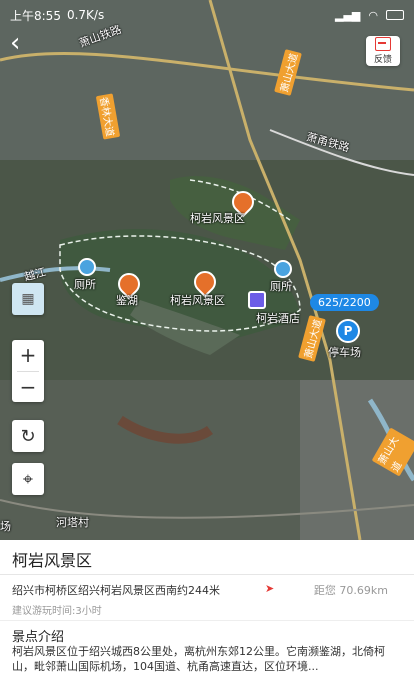 This screenshot has width=414, height=675. What do you see at coordinates (85, 284) in the screenshot?
I see `map-label-toilet-left: 厕所` at bounding box center [85, 284].